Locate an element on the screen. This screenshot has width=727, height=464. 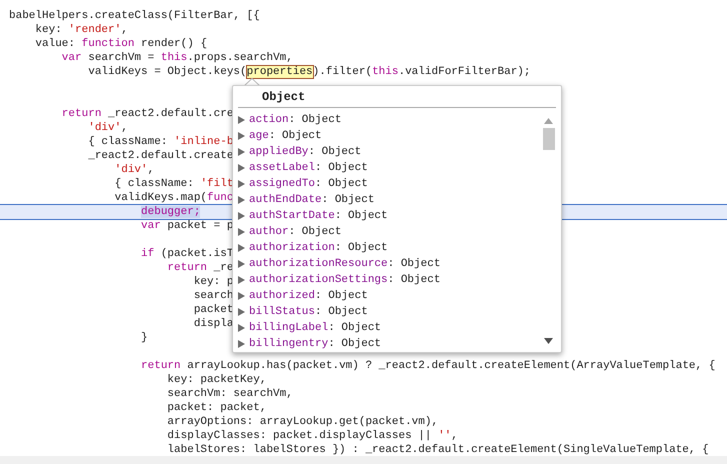
property-row: action: Object is located at coordinates (289, 120).